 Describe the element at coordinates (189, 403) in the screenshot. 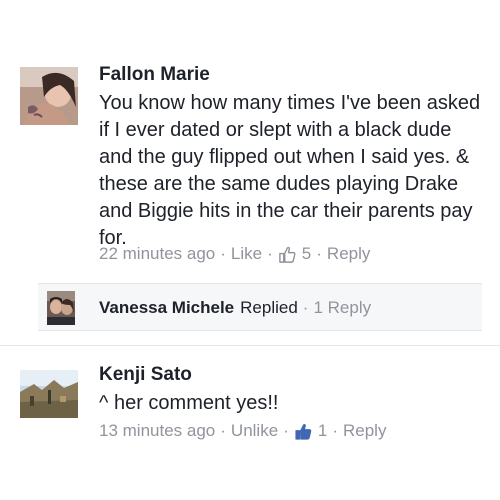

I see `comment-text: ^ her comment yes!!` at that location.